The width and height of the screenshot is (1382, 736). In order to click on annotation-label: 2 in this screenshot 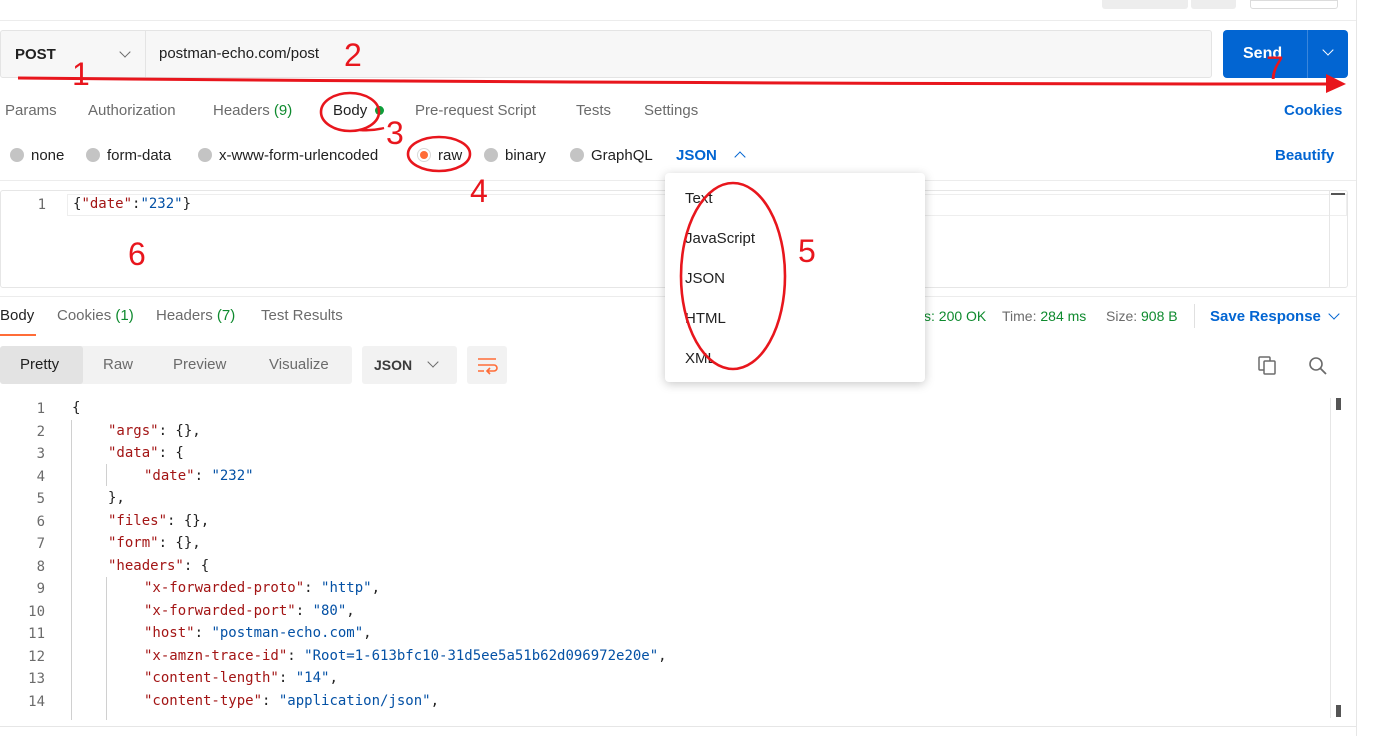, I will do `click(353, 55)`.